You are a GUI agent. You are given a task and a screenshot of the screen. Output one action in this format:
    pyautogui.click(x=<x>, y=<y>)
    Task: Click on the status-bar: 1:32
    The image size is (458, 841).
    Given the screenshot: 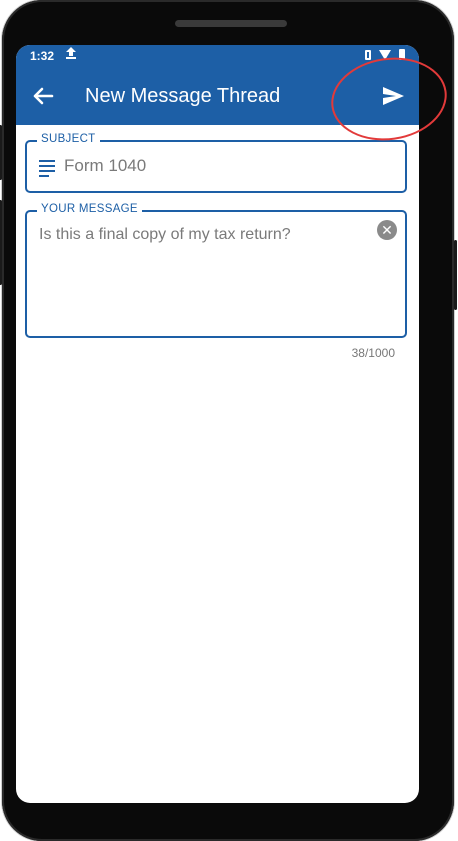 What is the action you would take?
    pyautogui.click(x=217, y=56)
    